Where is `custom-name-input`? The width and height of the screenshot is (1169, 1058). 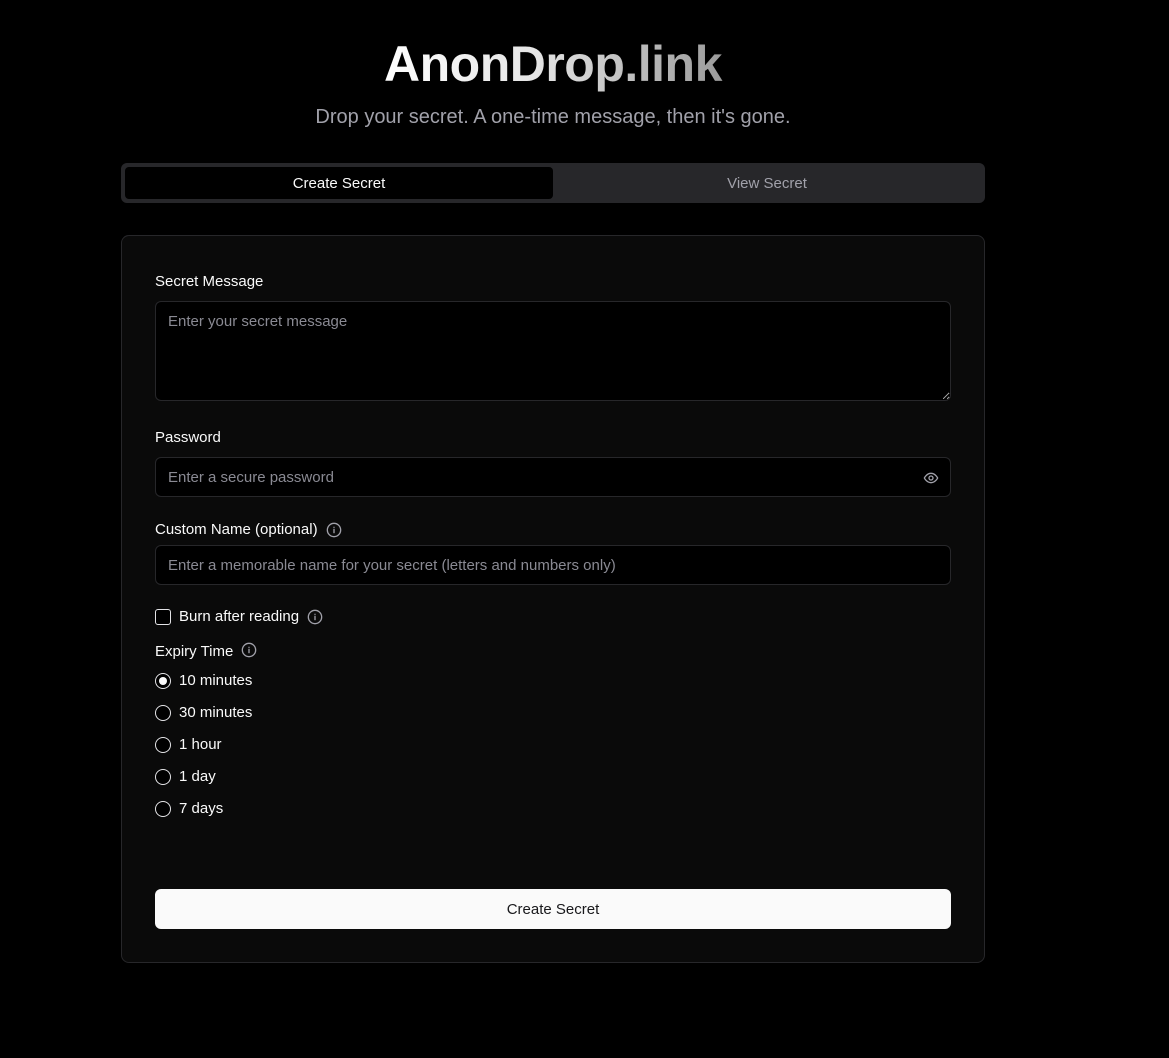 custom-name-input is located at coordinates (553, 565).